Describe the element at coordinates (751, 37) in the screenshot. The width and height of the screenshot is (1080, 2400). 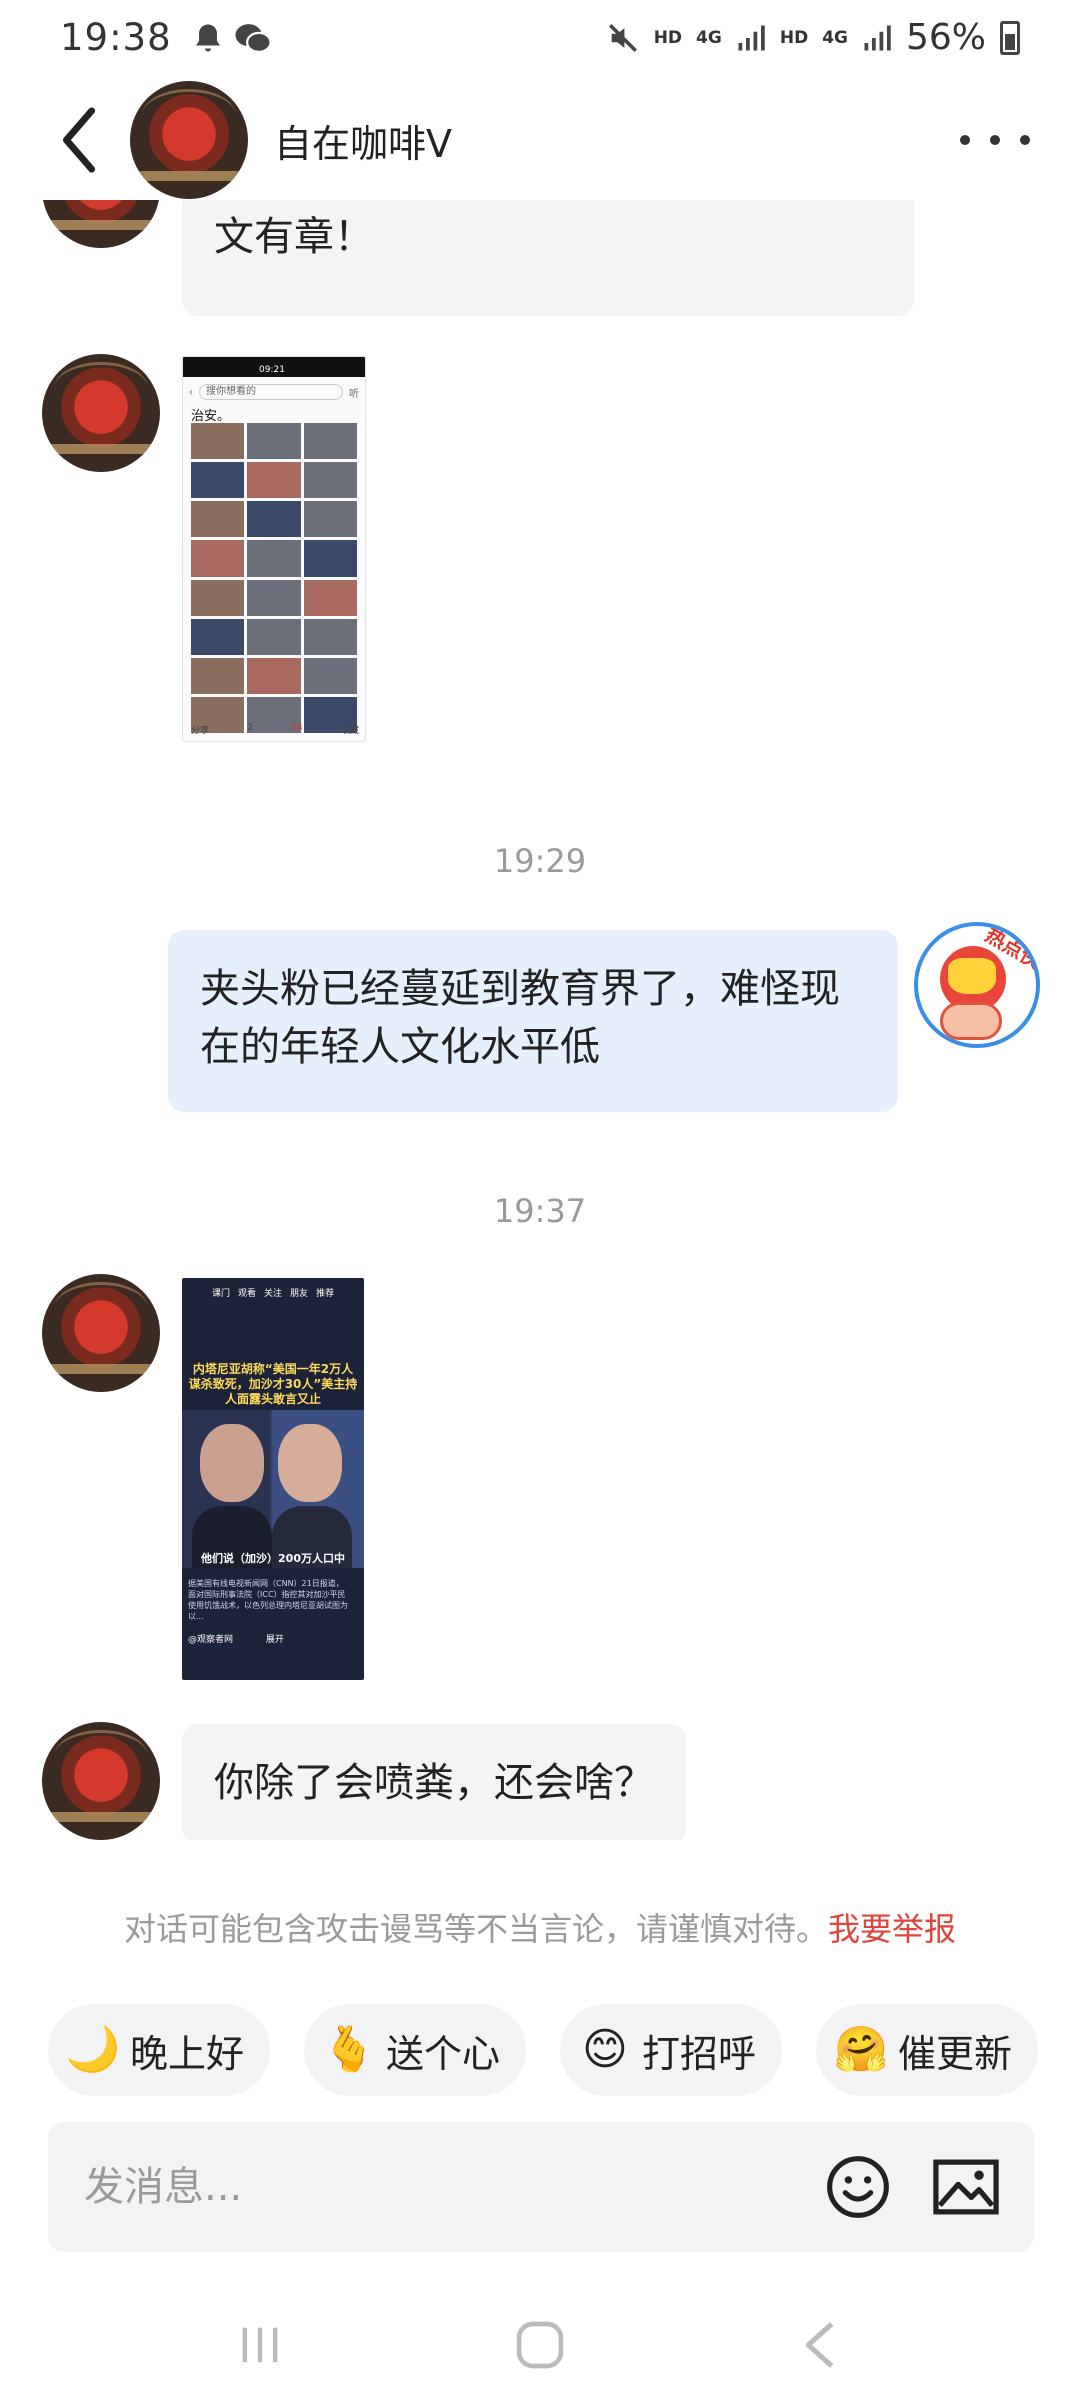
I see `signal-icon` at that location.